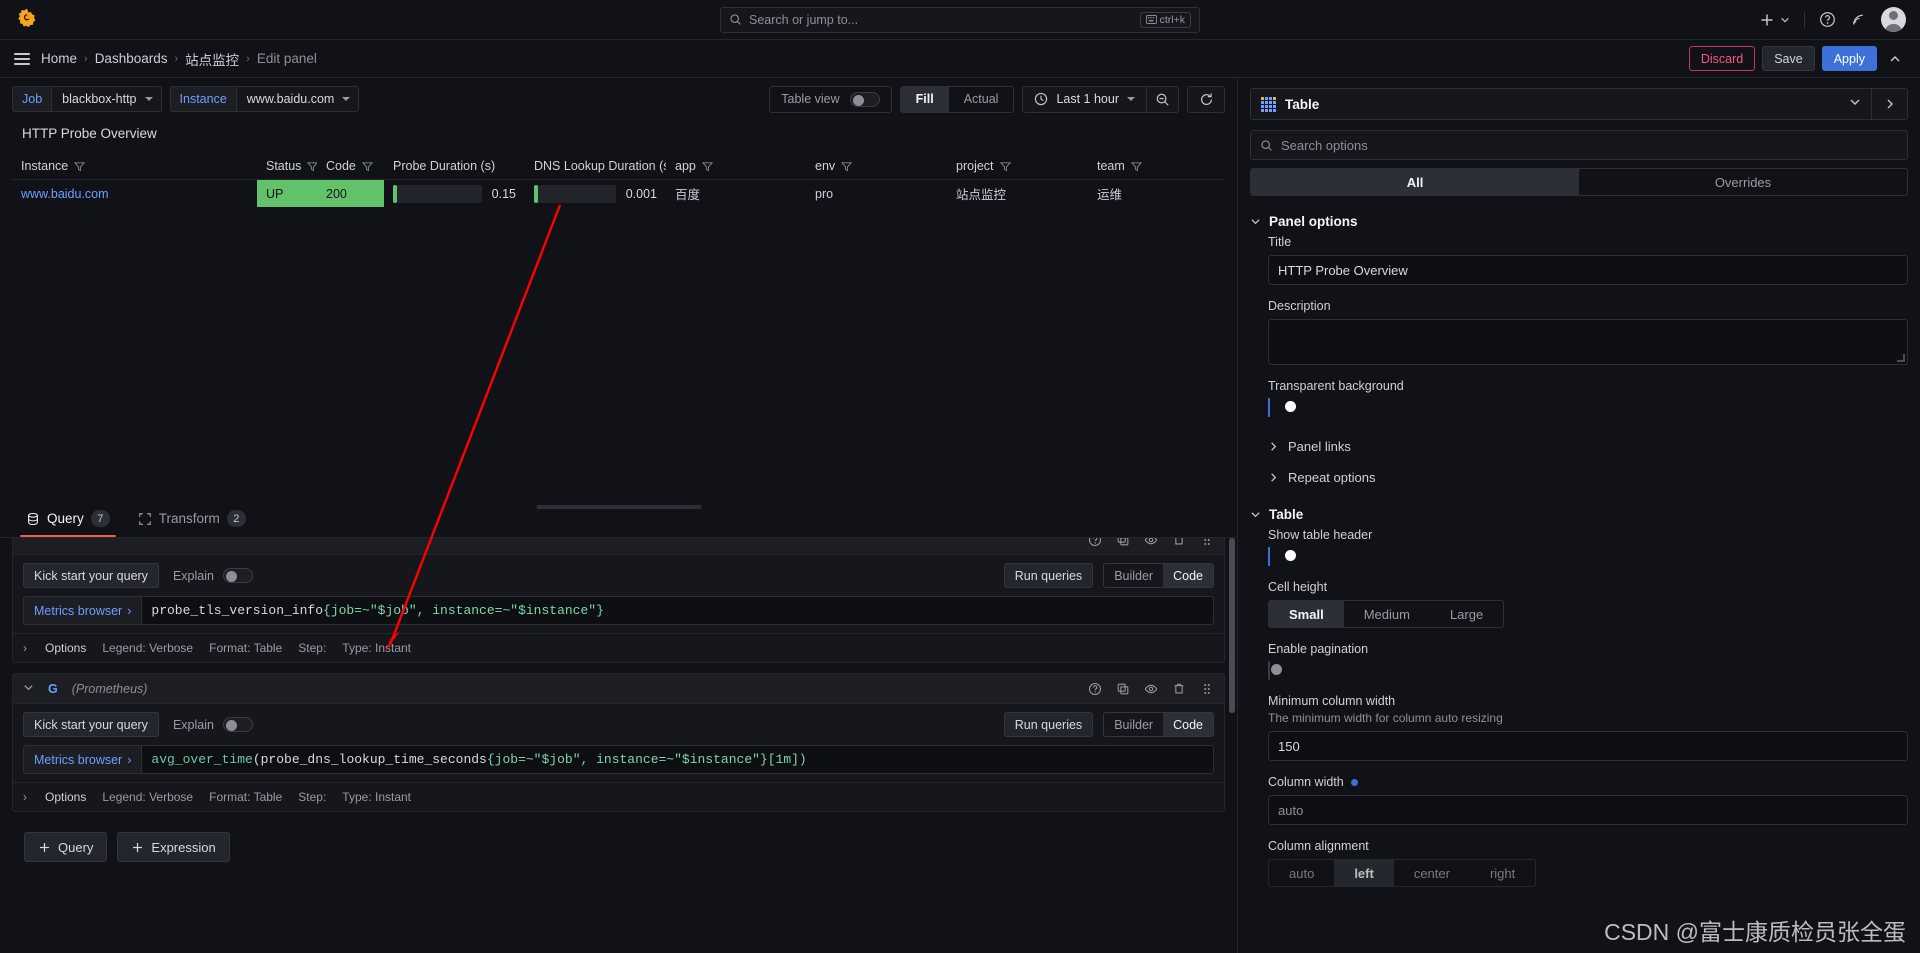 The width and height of the screenshot is (1920, 953). I want to click on section-repeat-options: Repeat options, so click(1579, 477).